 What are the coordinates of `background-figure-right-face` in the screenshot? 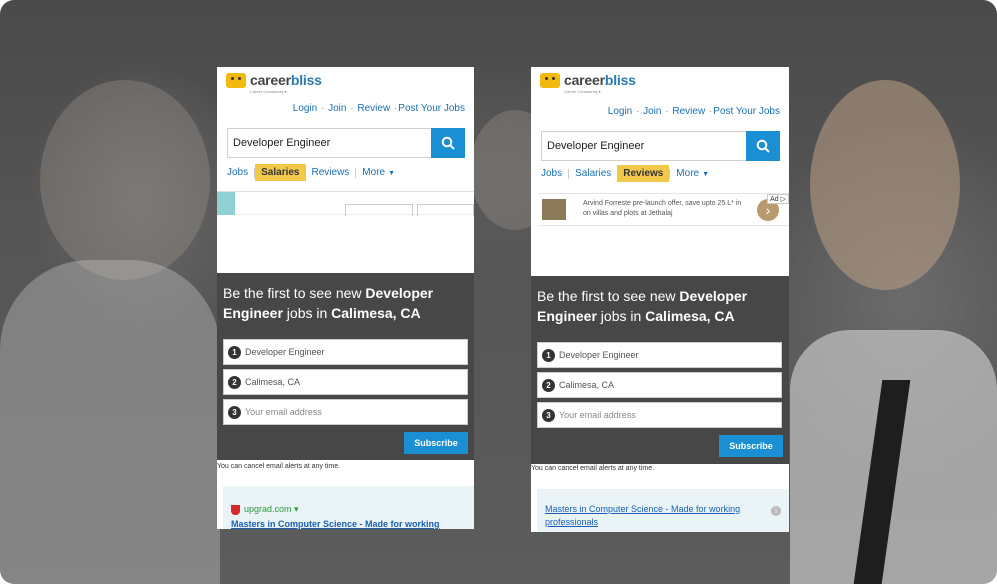 It's located at (885, 185).